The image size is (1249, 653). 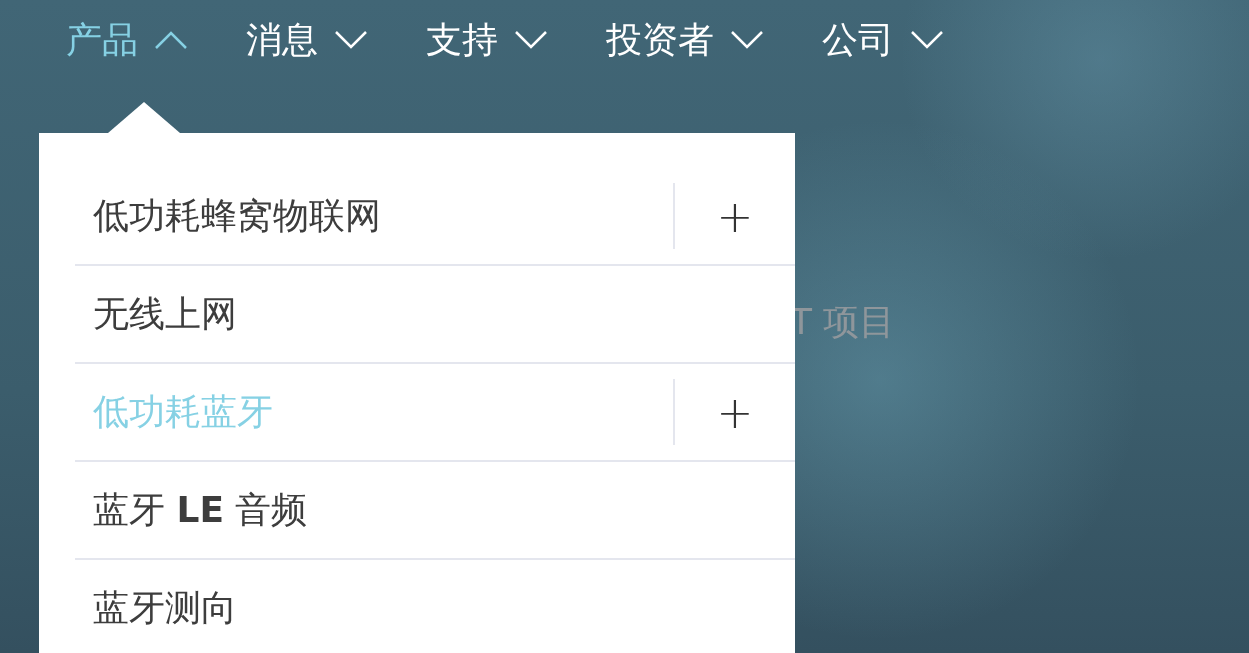 I want to click on menu-item: 低功耗蜂窝物联网, so click(x=374, y=216).